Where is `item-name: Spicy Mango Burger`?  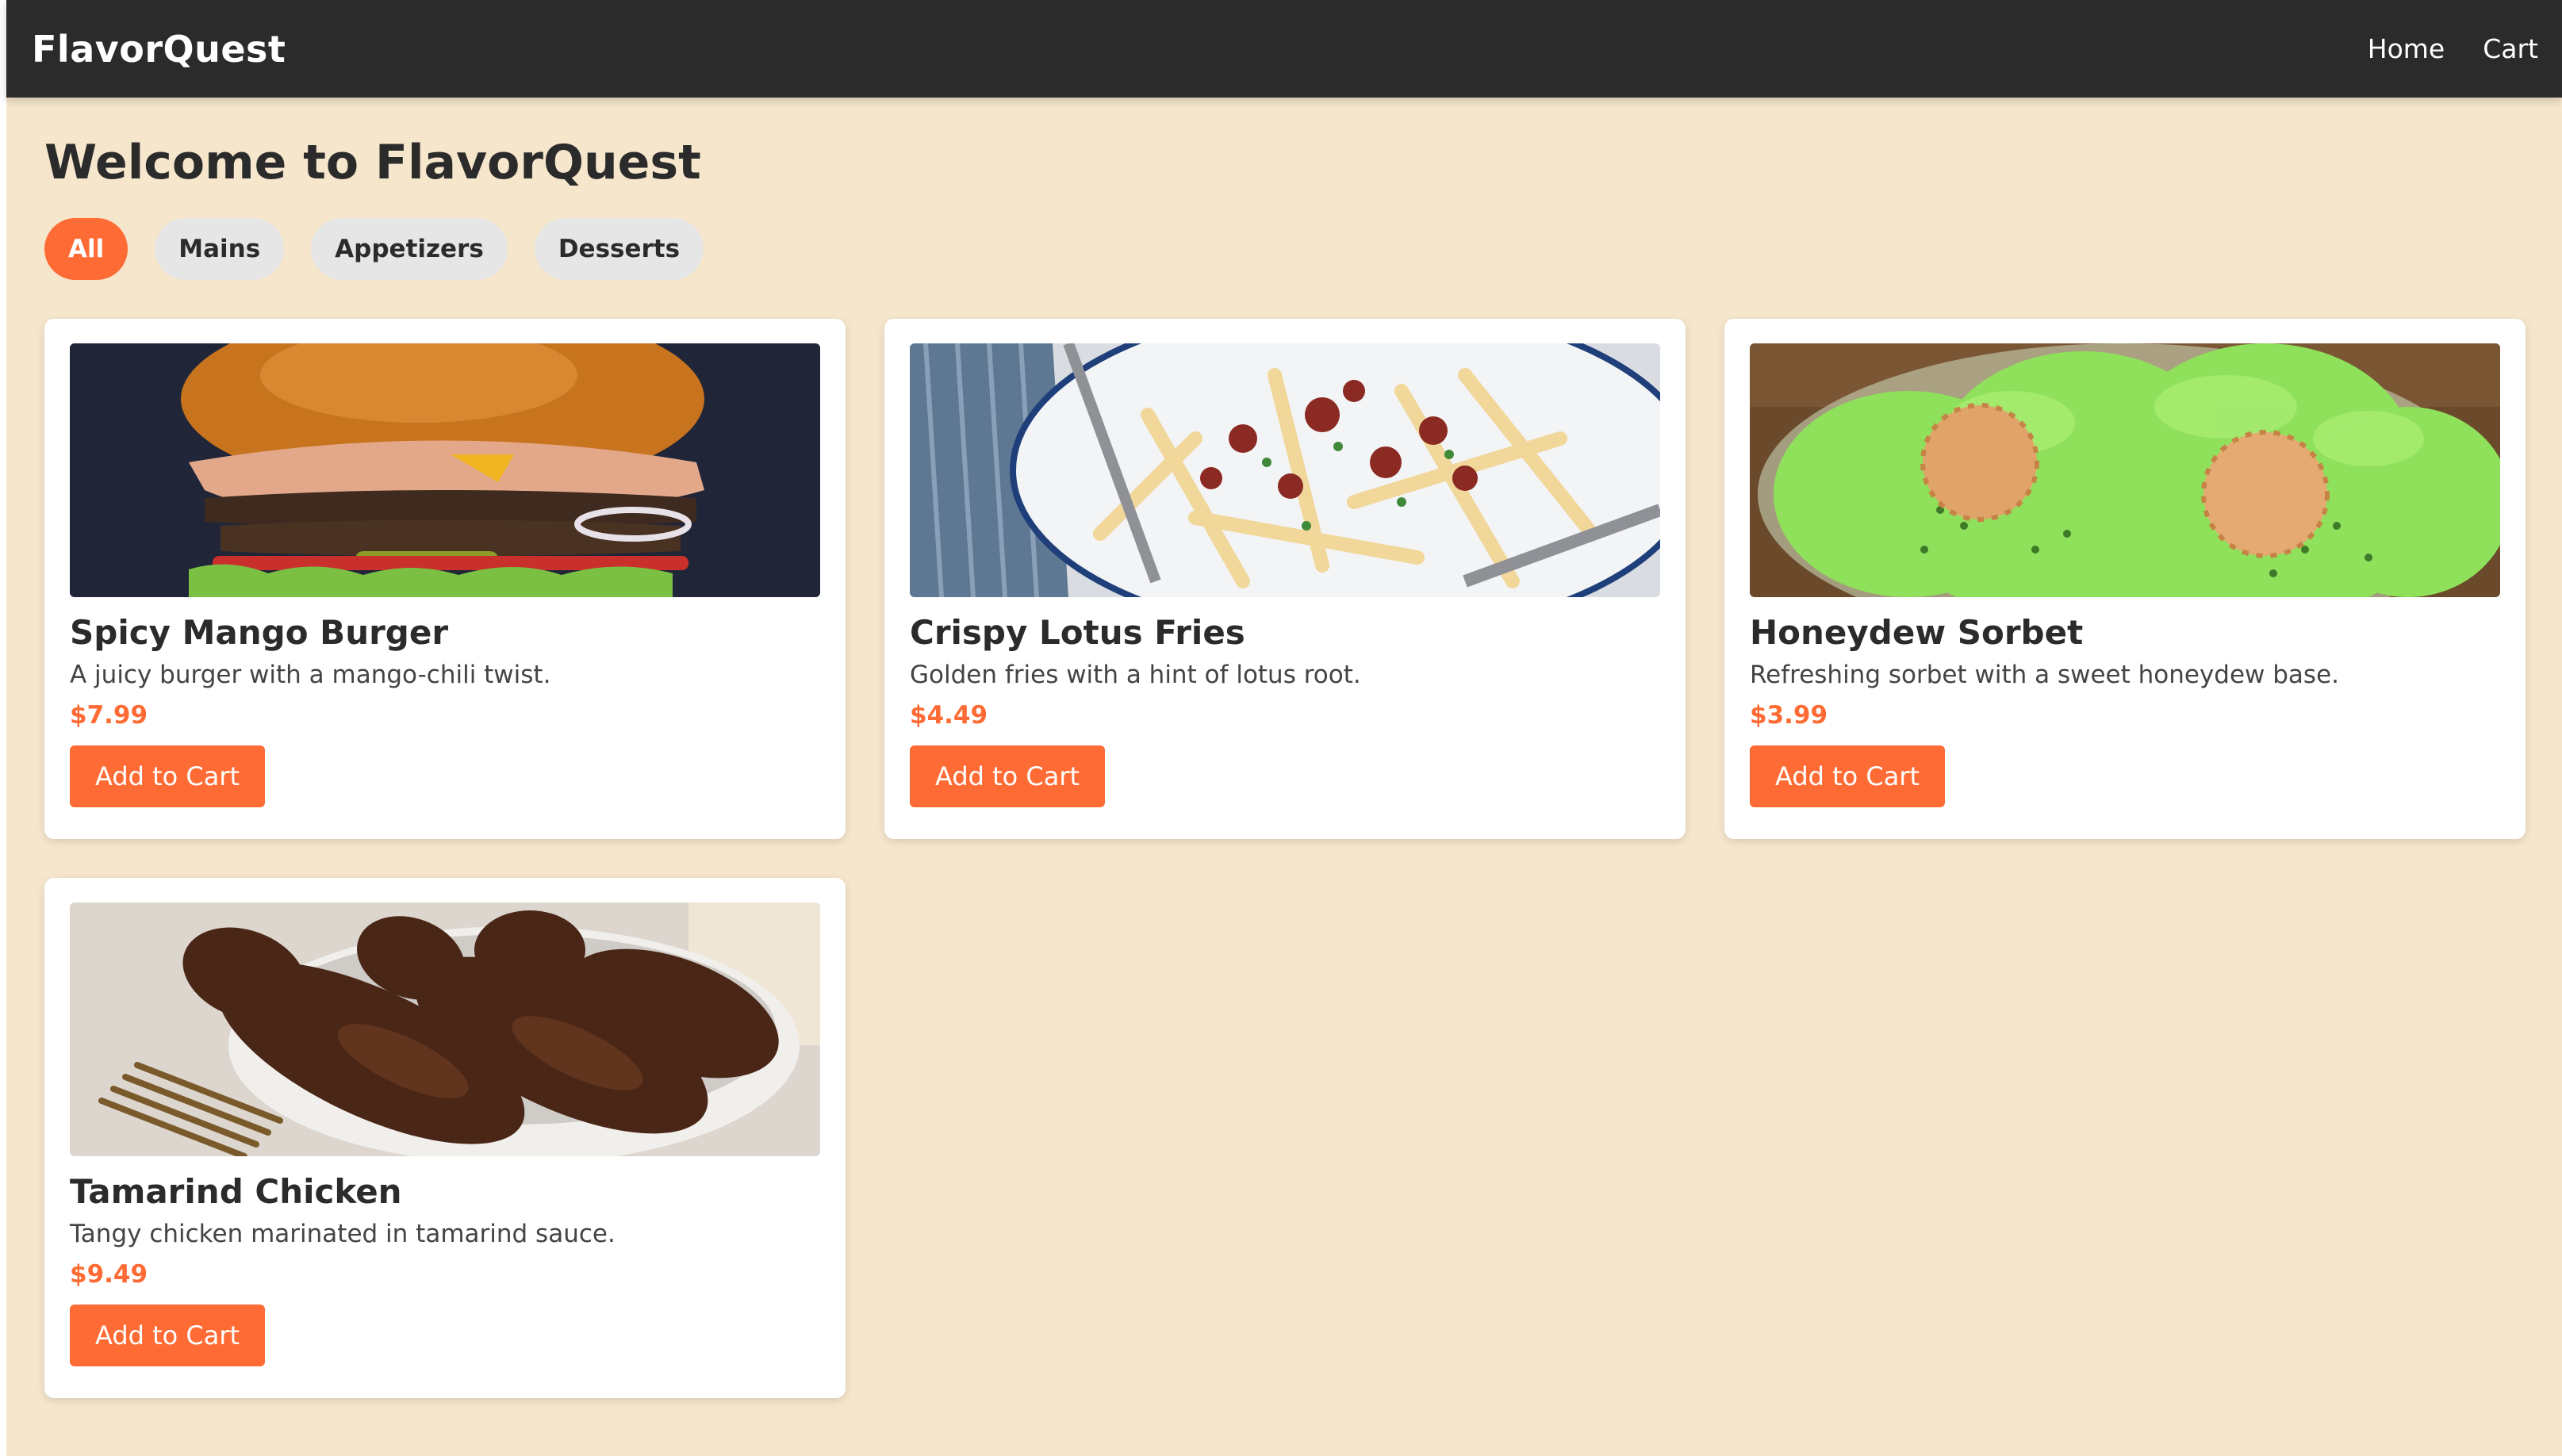
item-name: Spicy Mango Burger is located at coordinates (259, 632).